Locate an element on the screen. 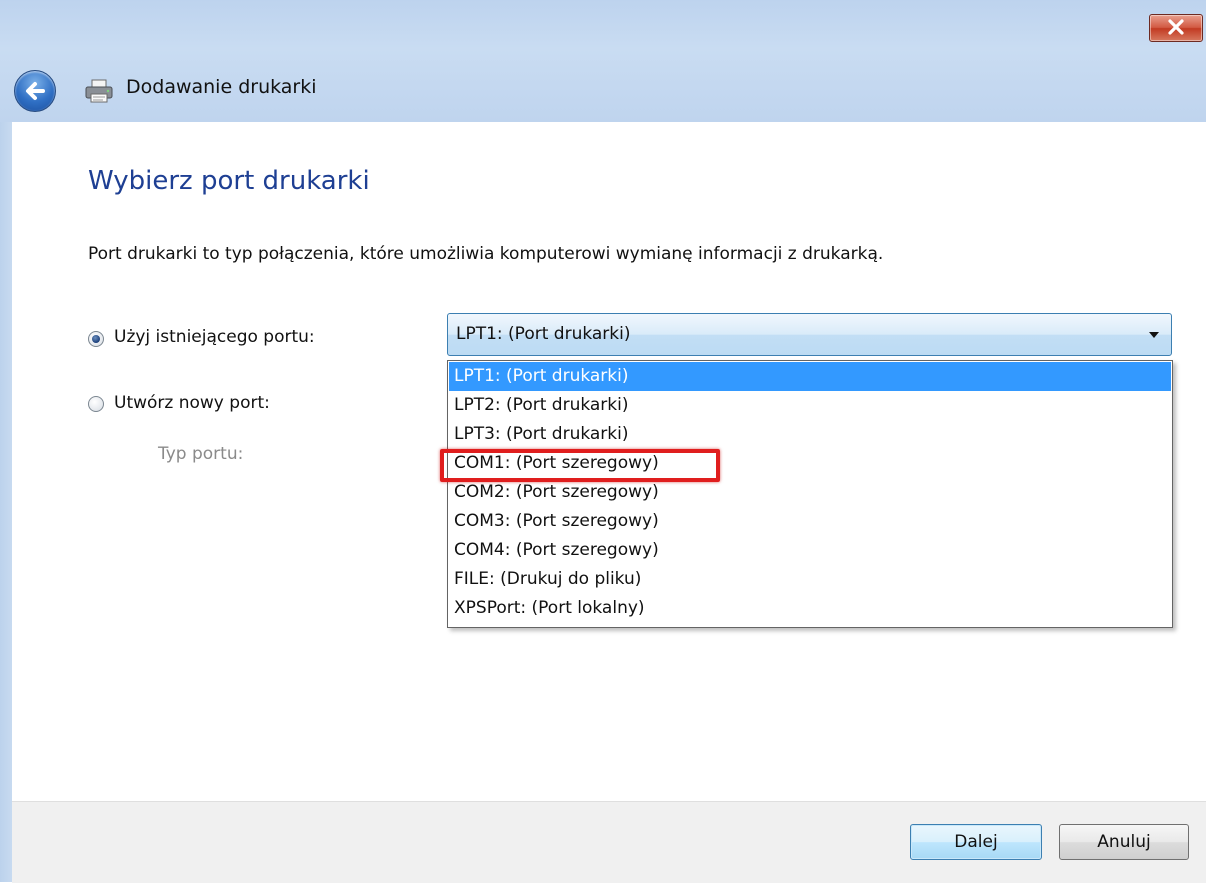 The width and height of the screenshot is (1206, 883). use-existing-port-radio is located at coordinates (96, 339).